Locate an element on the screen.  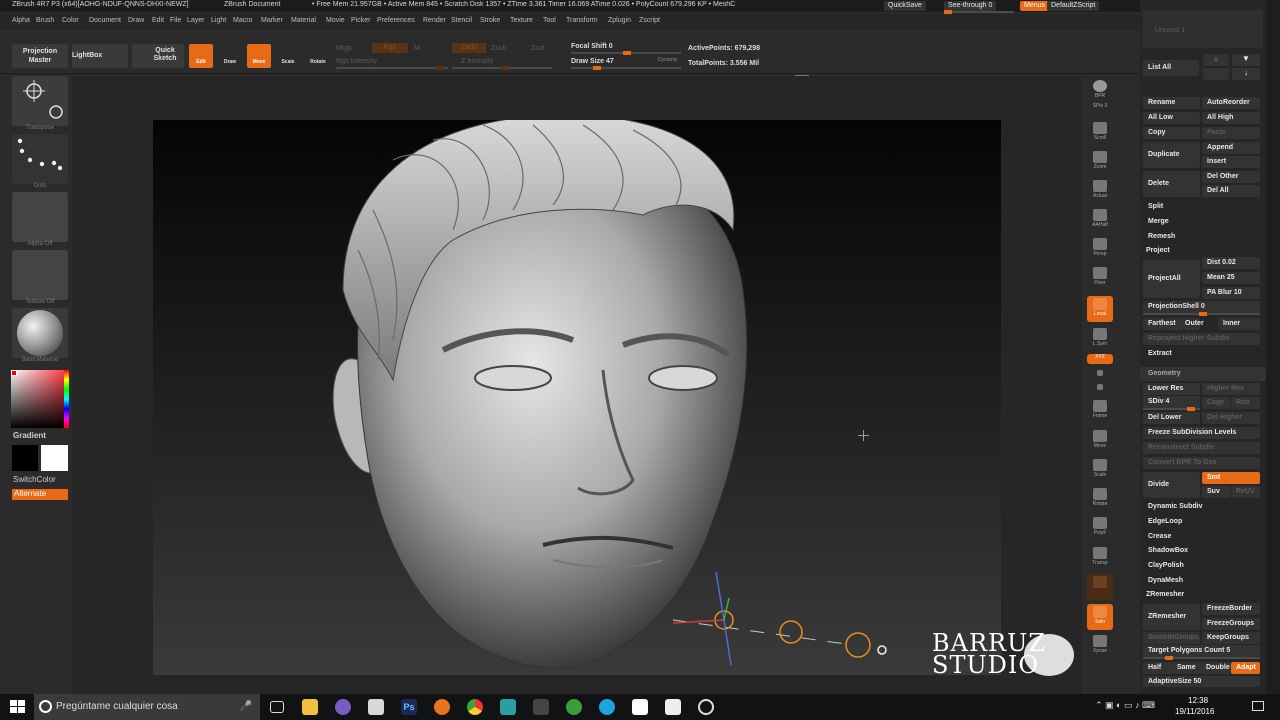
freezegroups-toggle: FreezeGroups is located at coordinates (1231, 624).